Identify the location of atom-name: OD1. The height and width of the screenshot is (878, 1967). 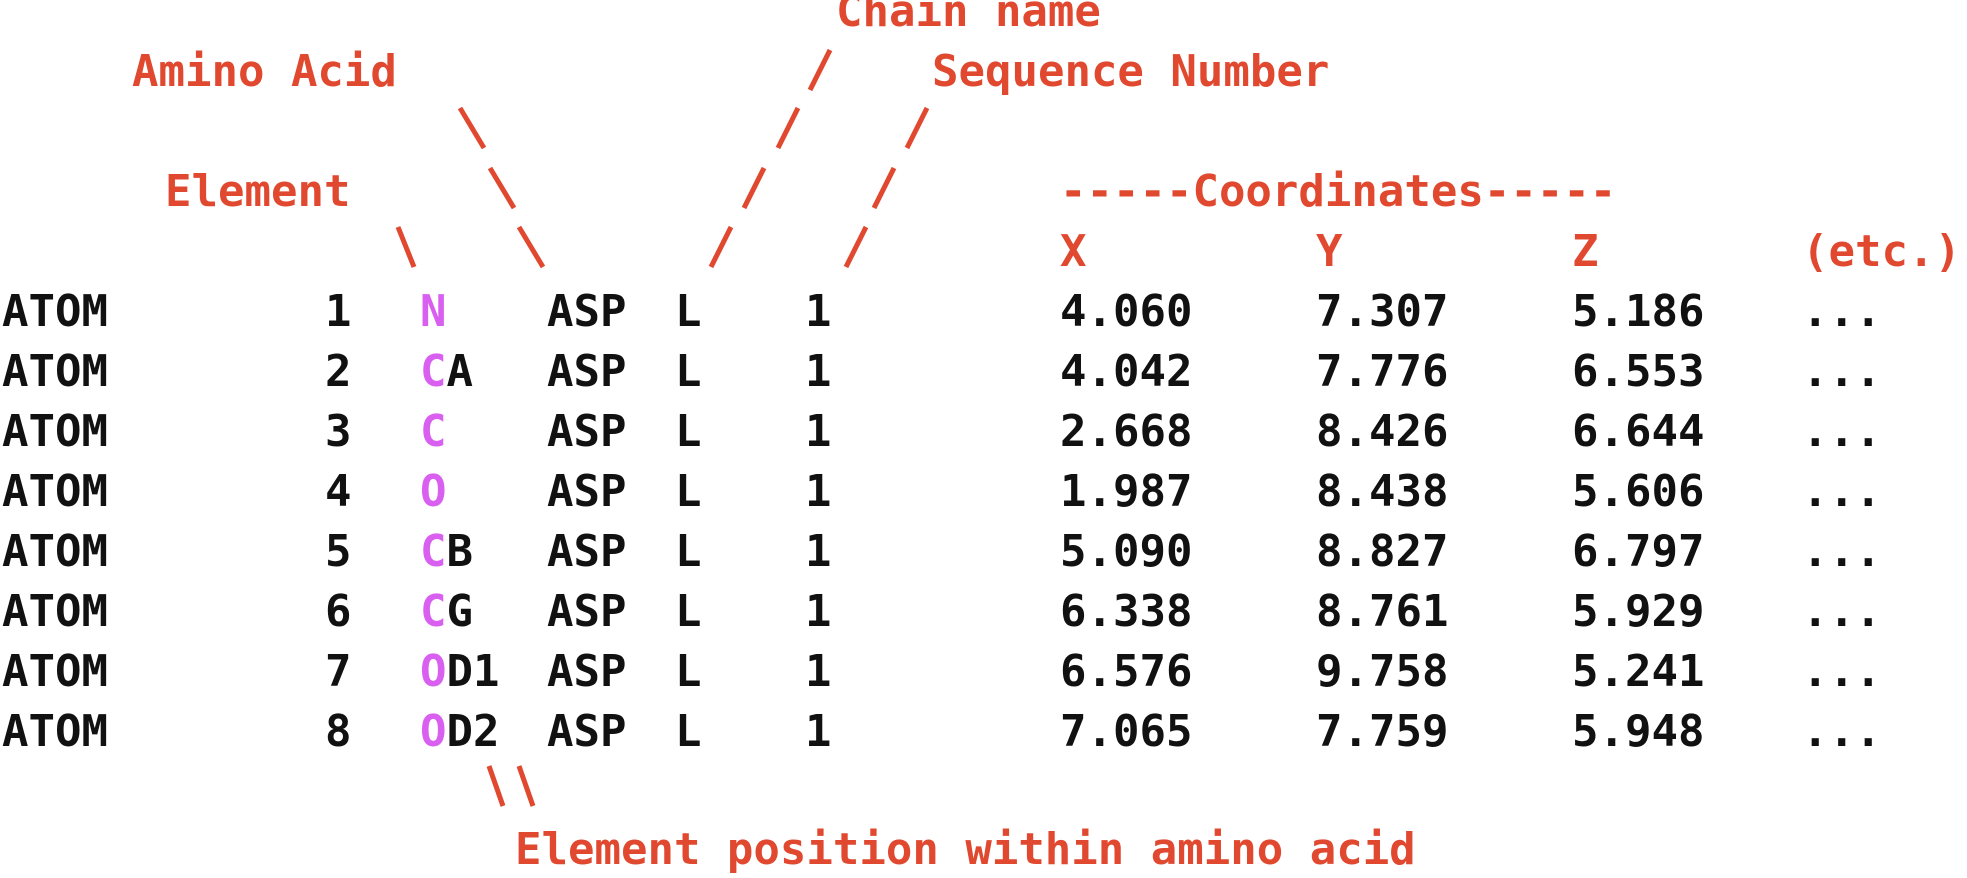
(459, 672).